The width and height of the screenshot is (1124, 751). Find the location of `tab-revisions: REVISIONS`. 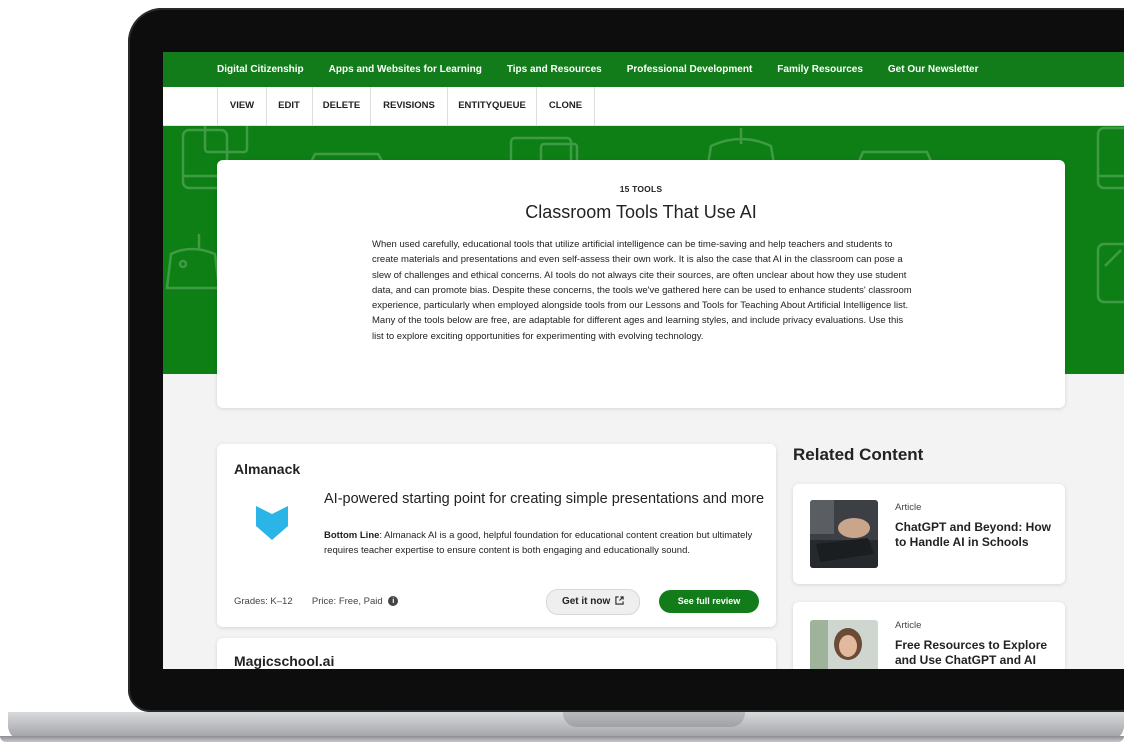

tab-revisions: REVISIONS is located at coordinates (409, 106).